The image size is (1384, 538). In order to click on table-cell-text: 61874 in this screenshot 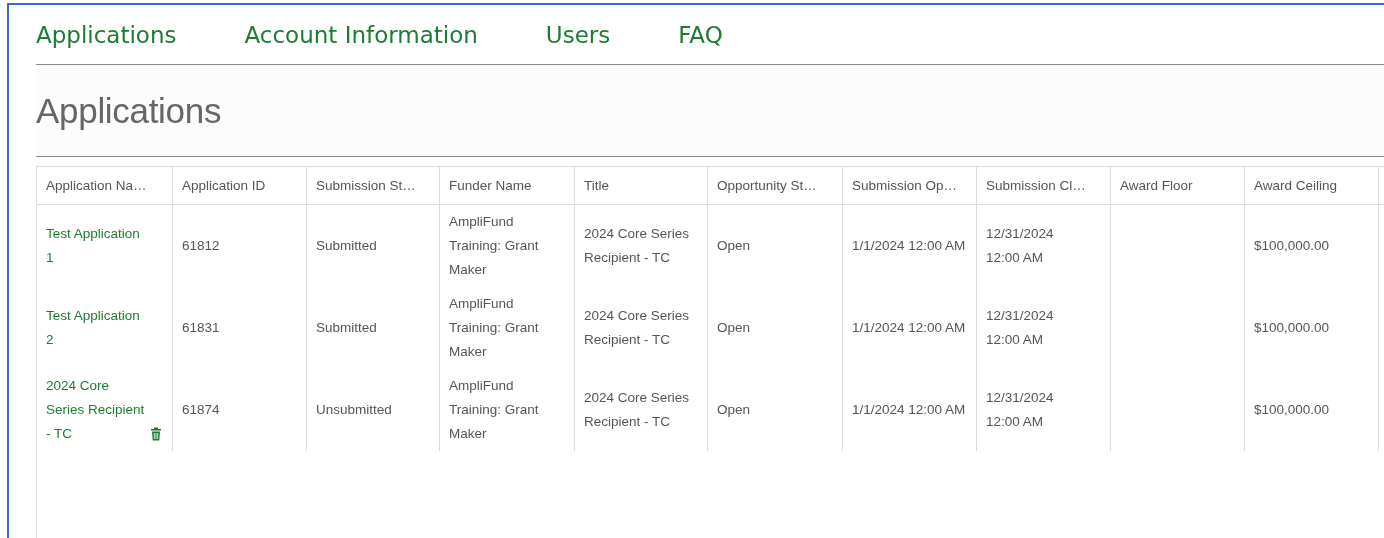, I will do `click(201, 410)`.